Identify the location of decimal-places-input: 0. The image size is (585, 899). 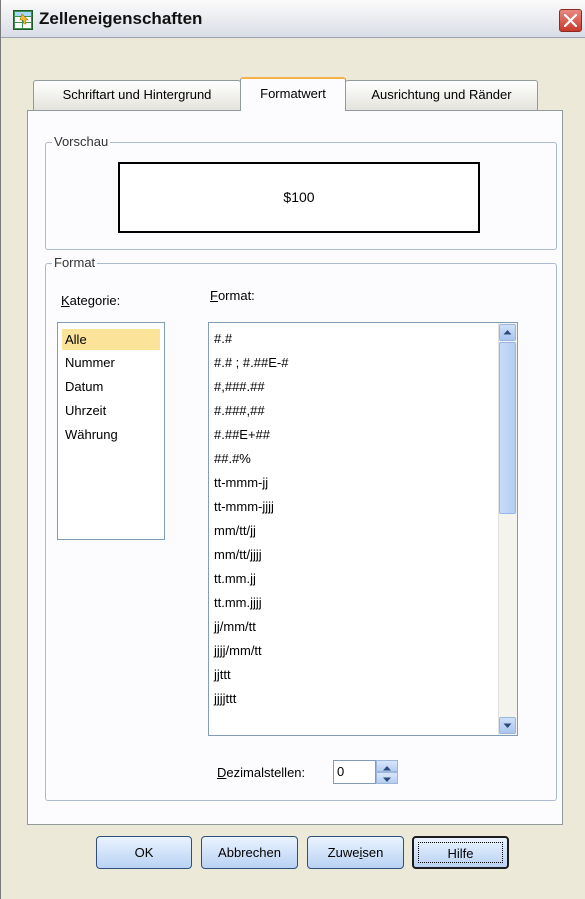
(354, 772).